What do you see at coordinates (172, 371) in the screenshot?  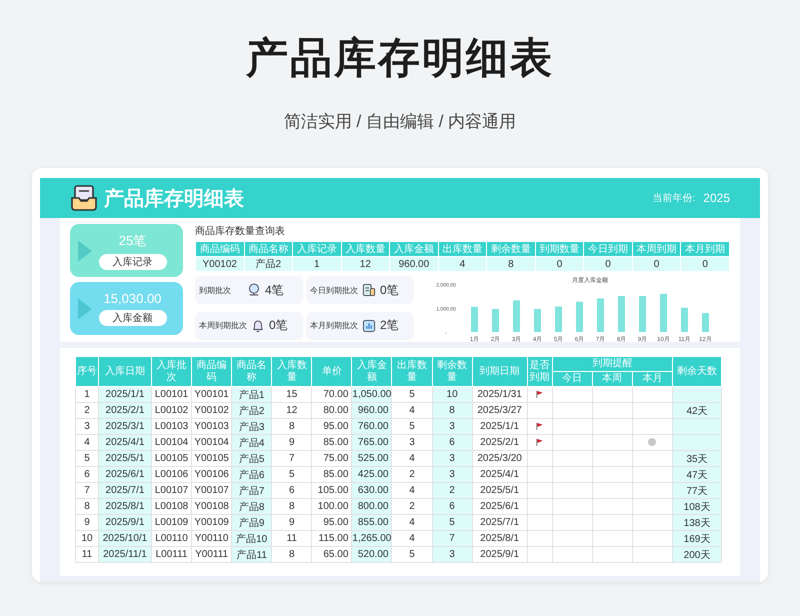 I see `column-header: 入库批次` at bounding box center [172, 371].